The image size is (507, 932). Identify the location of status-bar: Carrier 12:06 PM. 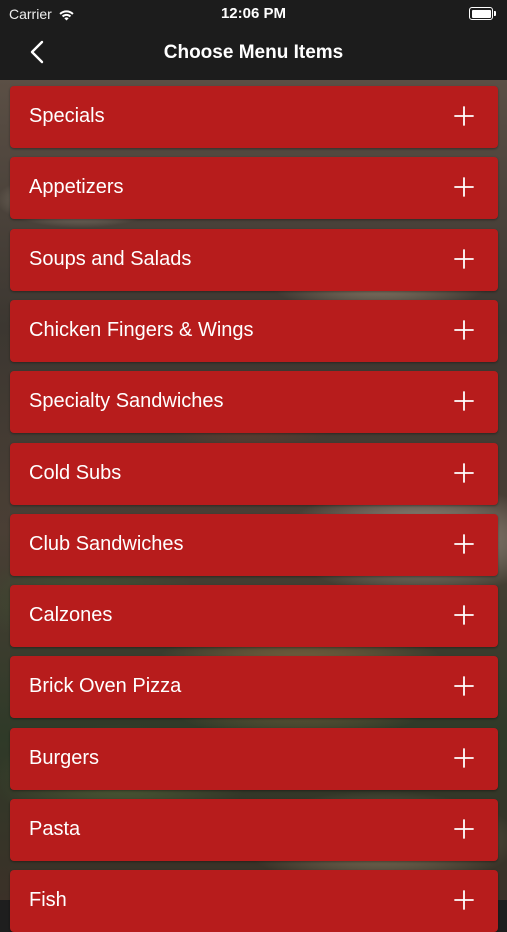
(253, 14).